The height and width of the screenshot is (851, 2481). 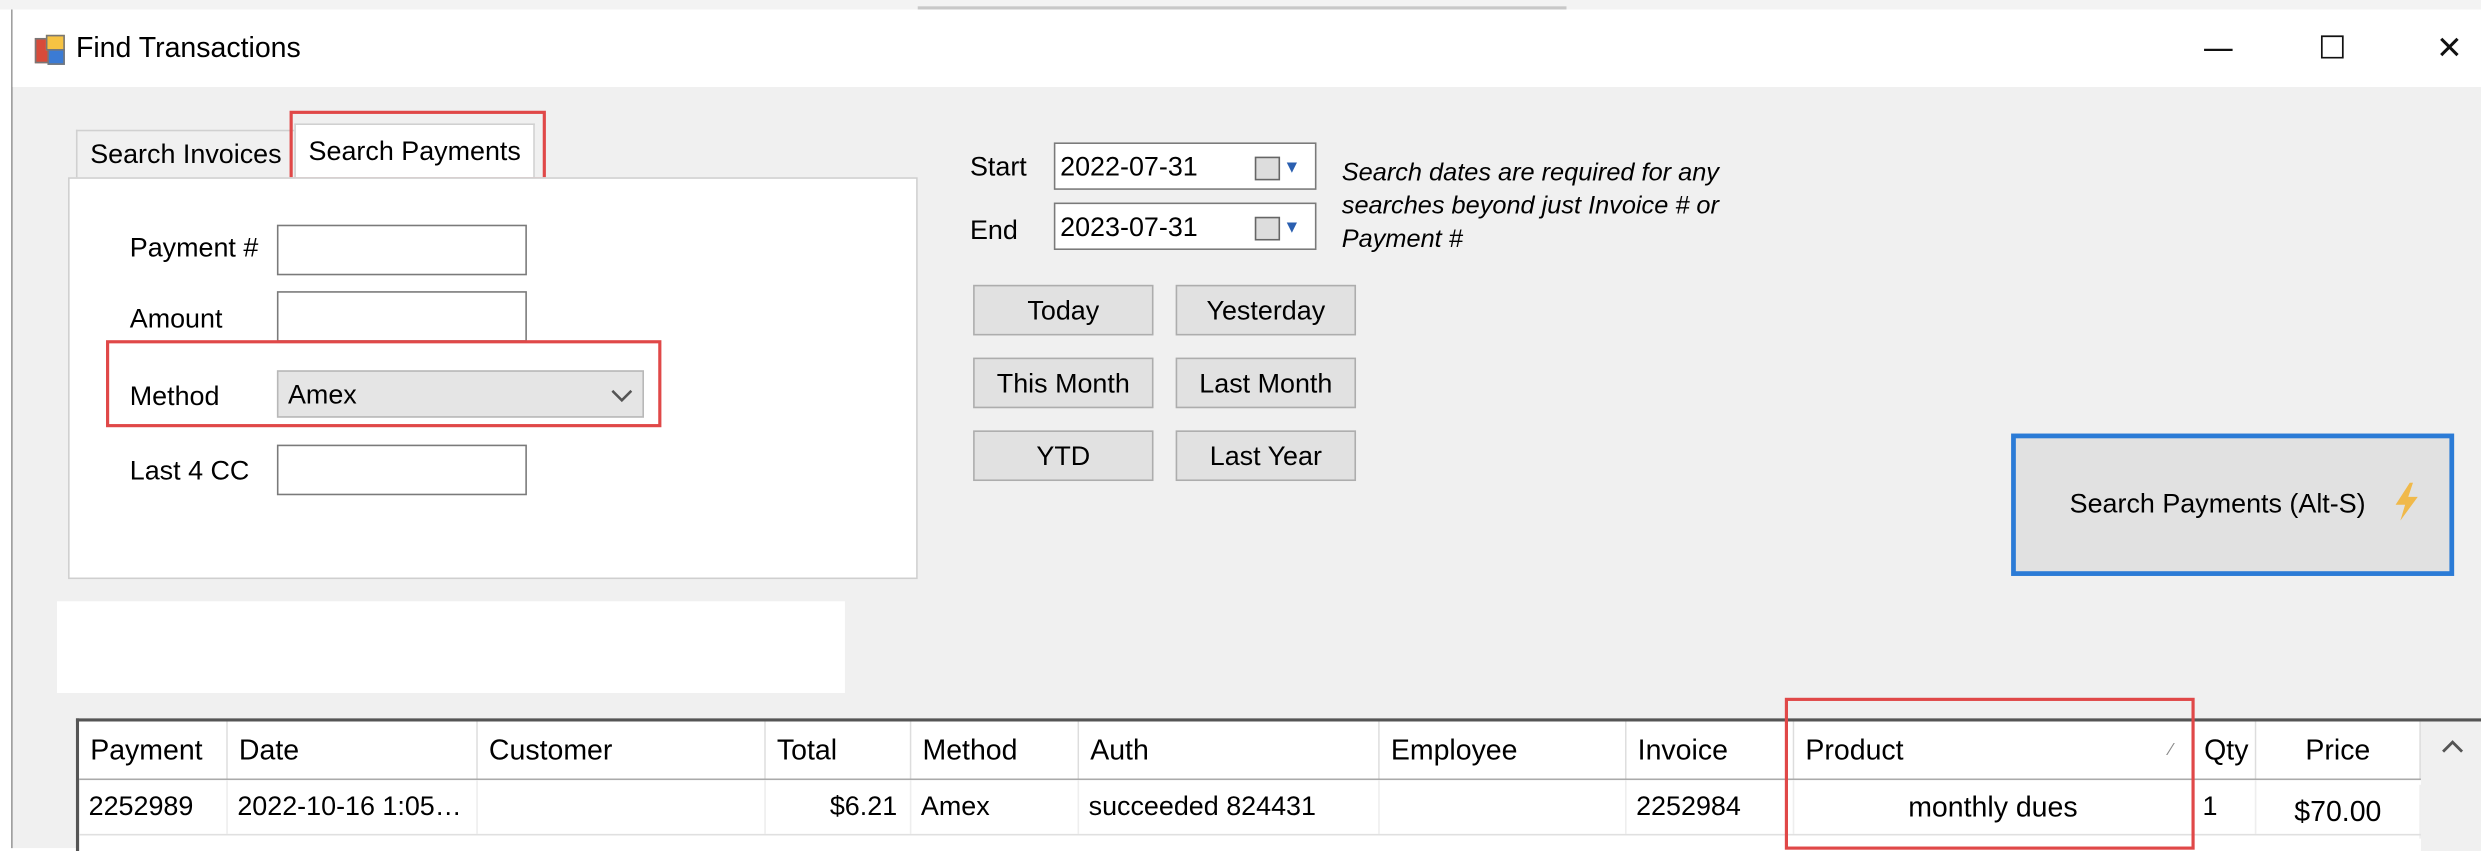 What do you see at coordinates (1710, 750) in the screenshot?
I see `column-header-invoice: Invoice` at bounding box center [1710, 750].